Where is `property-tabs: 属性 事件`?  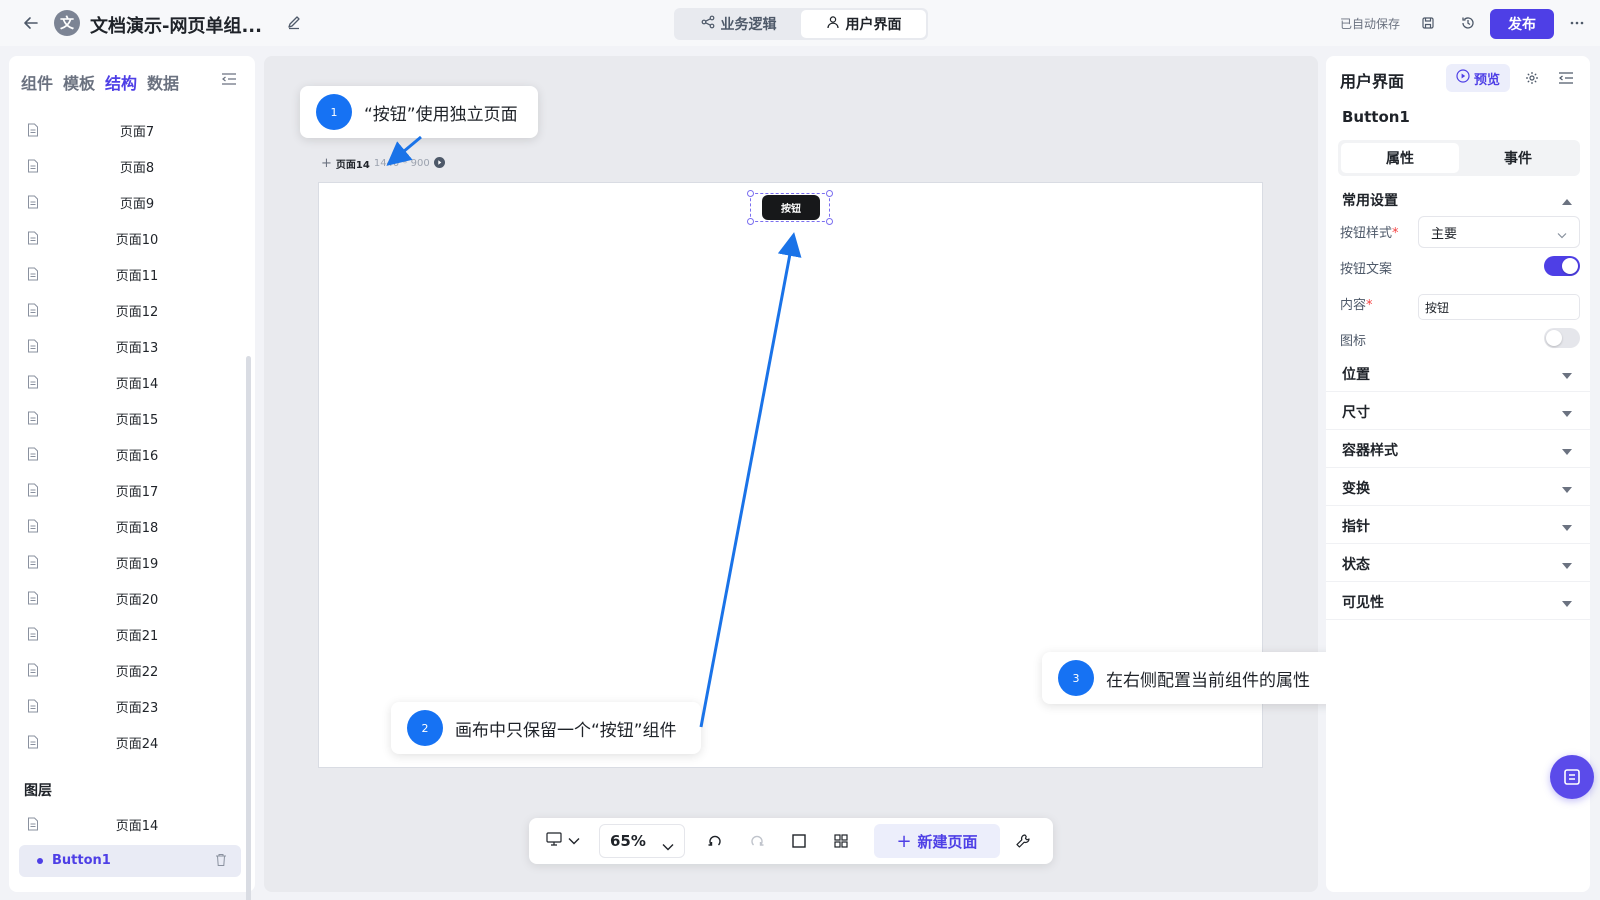 property-tabs: 属性 事件 is located at coordinates (1459, 158).